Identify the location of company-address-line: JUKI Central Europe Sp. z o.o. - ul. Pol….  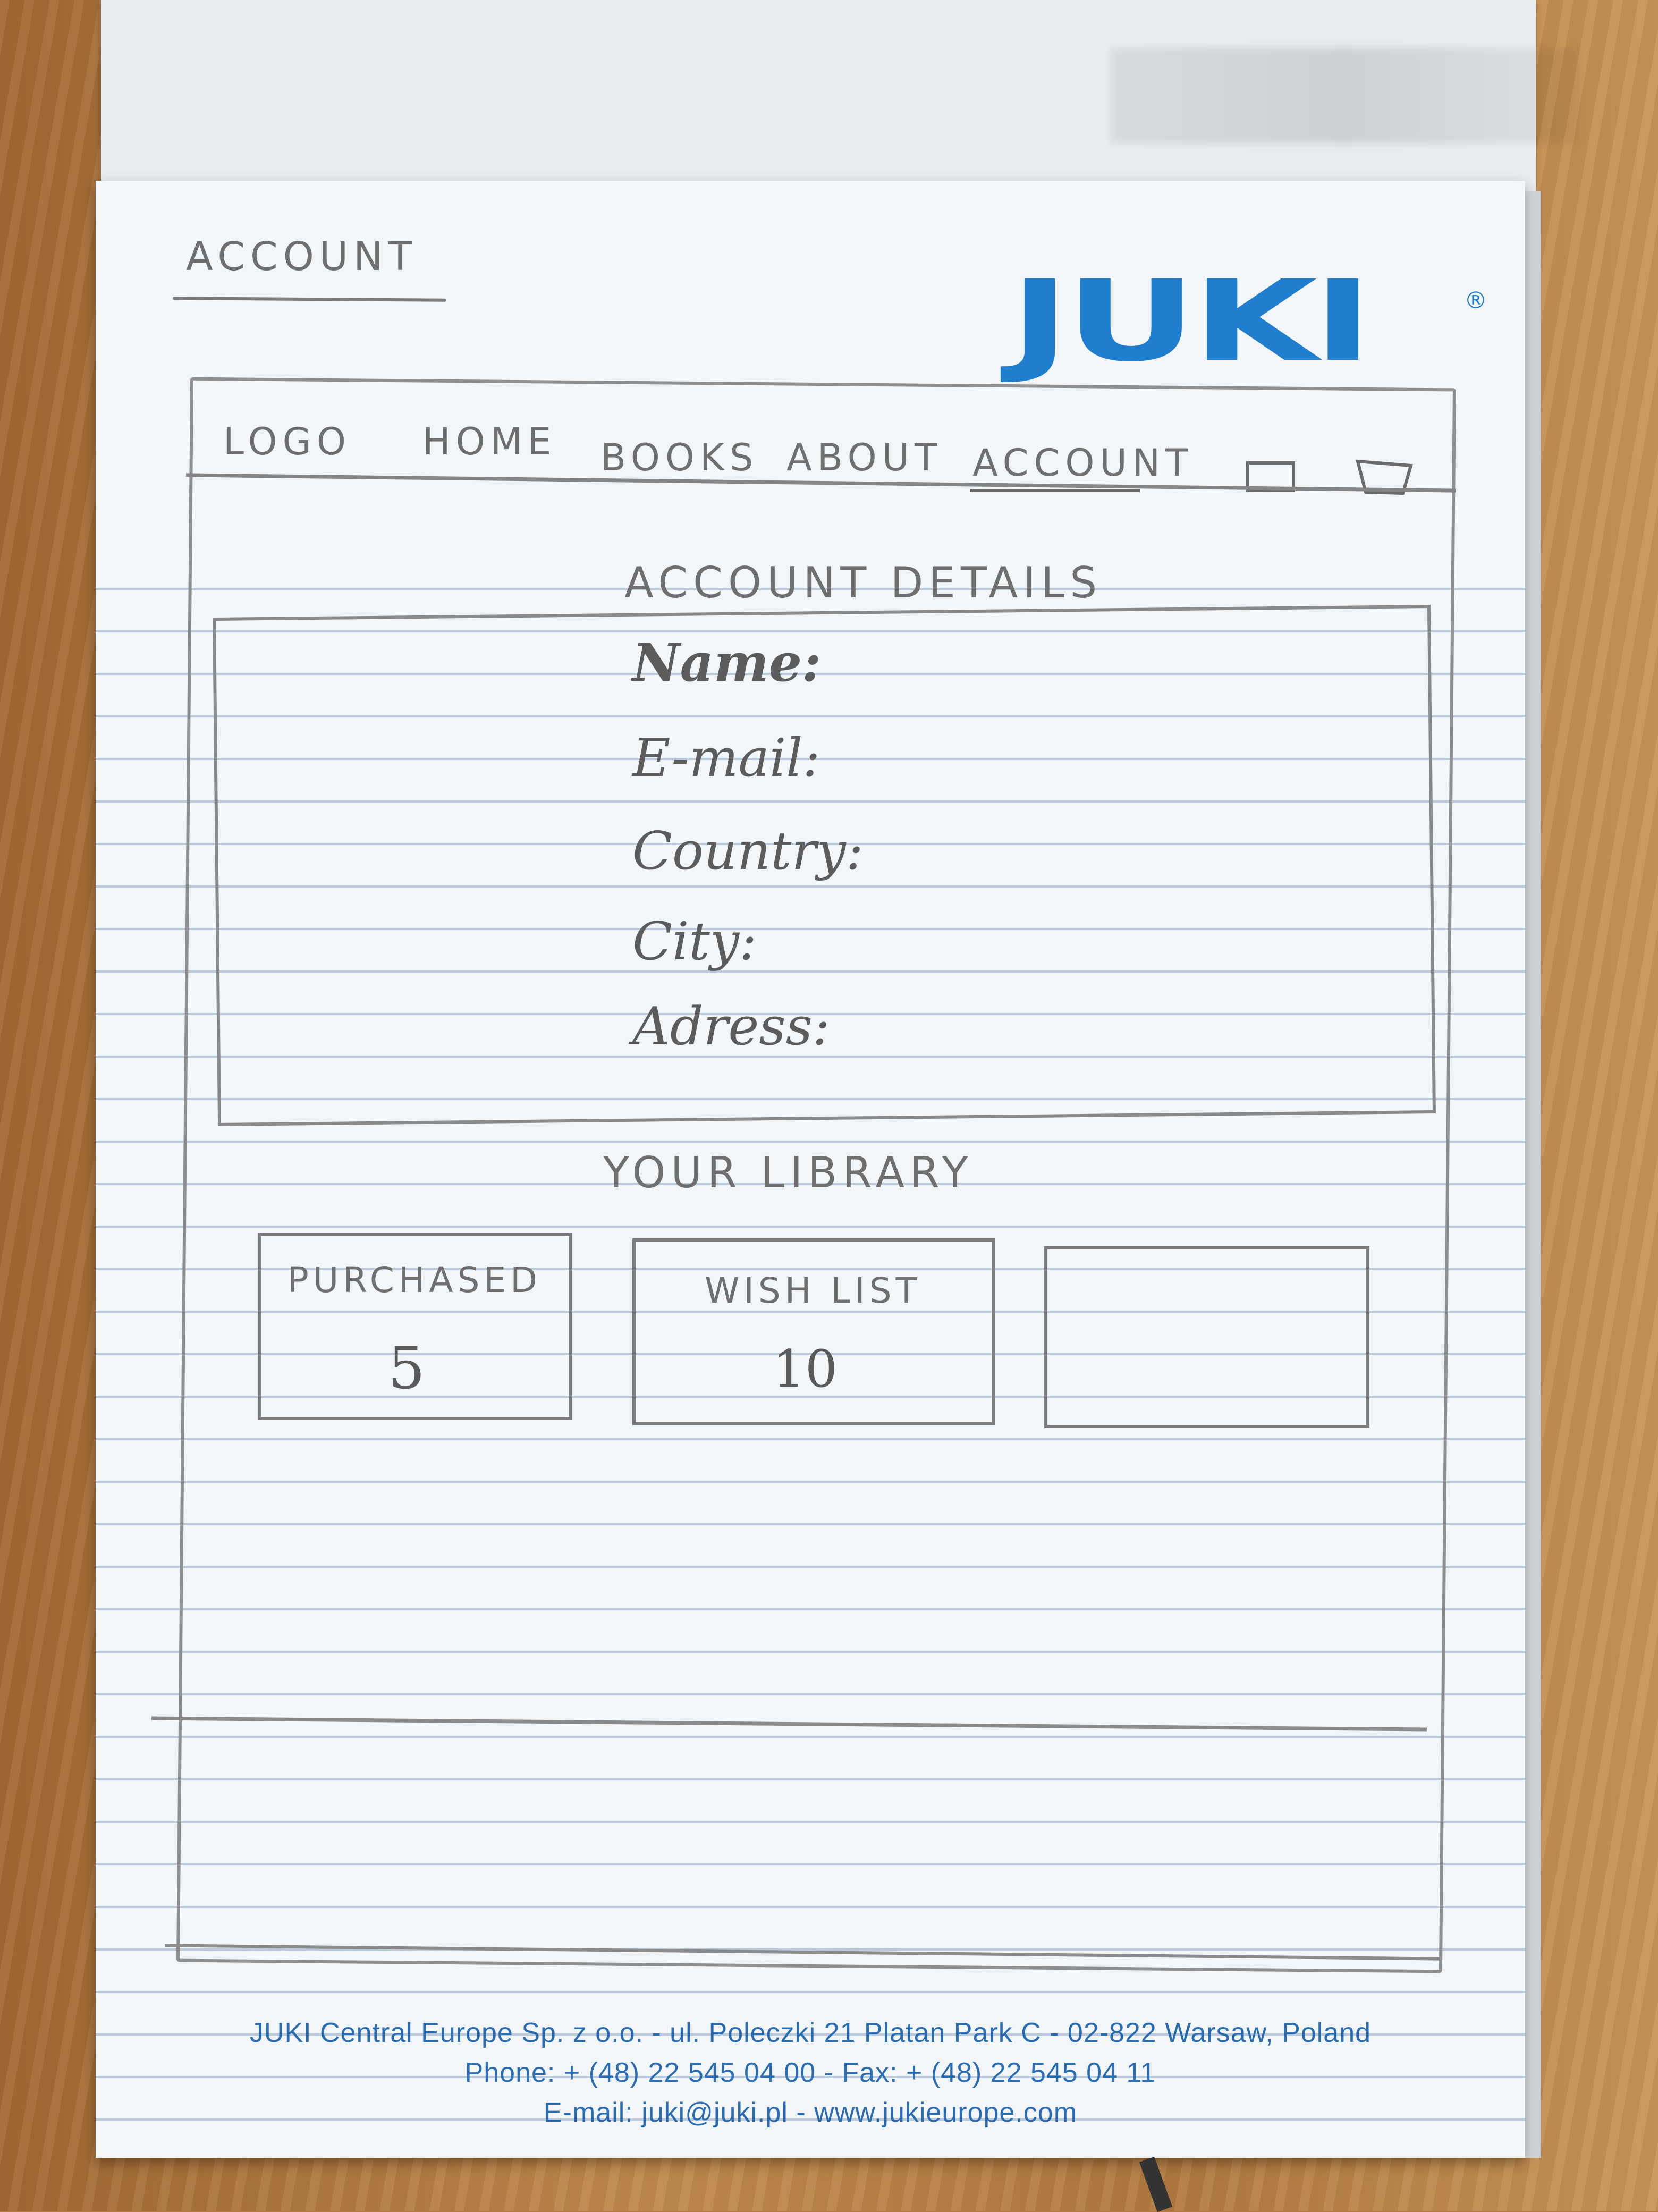
(810, 2032).